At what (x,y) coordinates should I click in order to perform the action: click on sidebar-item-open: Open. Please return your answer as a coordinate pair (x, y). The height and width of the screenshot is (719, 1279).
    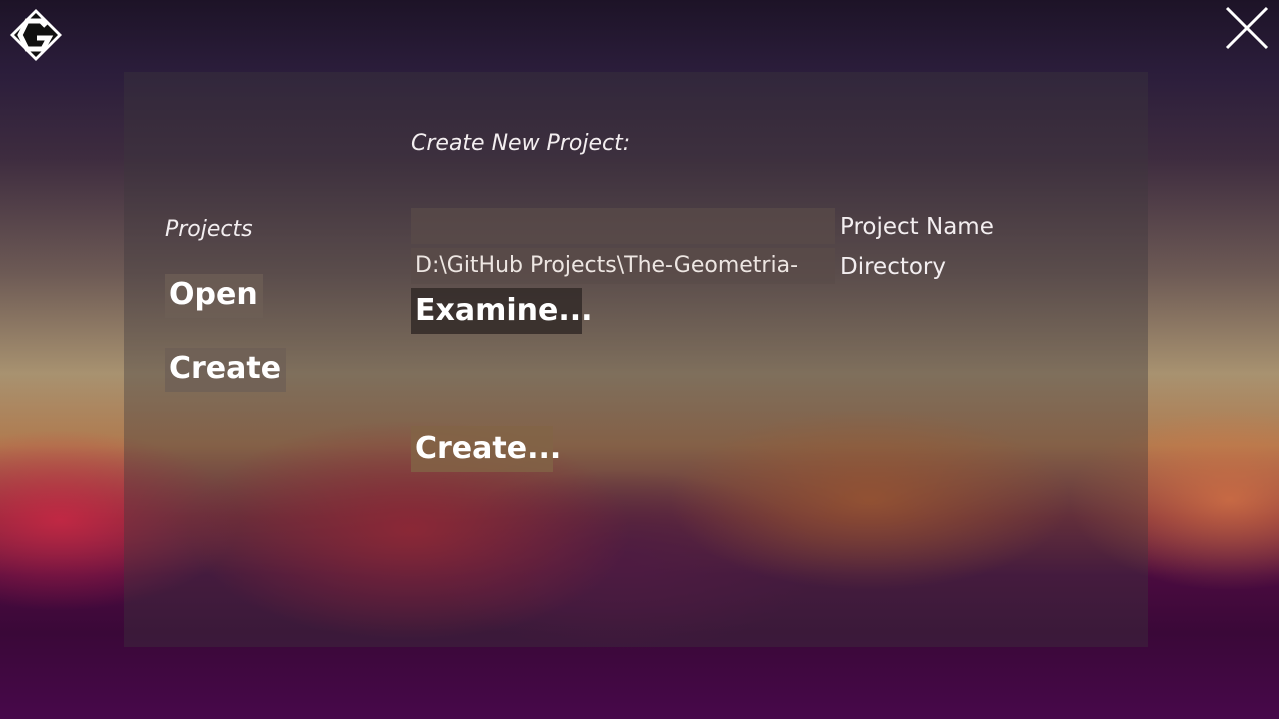
    Looking at the image, I should click on (214, 296).